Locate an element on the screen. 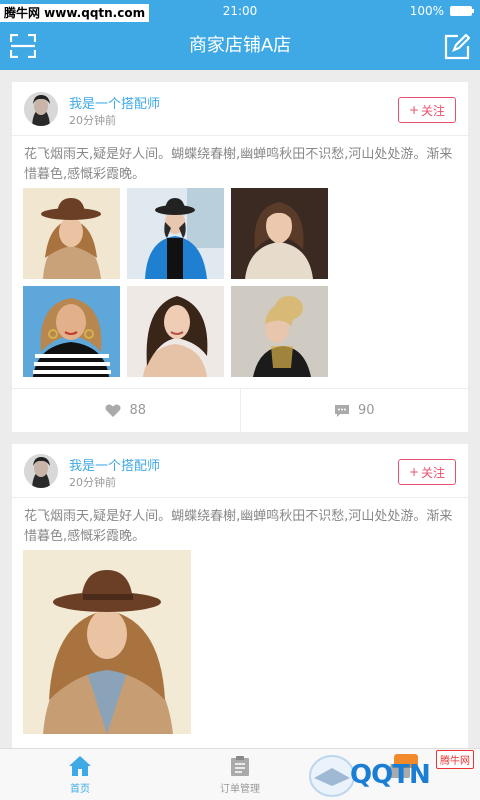 This screenshot has width=480, height=800. site-watermark-logo: QQTN 腾牛网 is located at coordinates (391, 771).